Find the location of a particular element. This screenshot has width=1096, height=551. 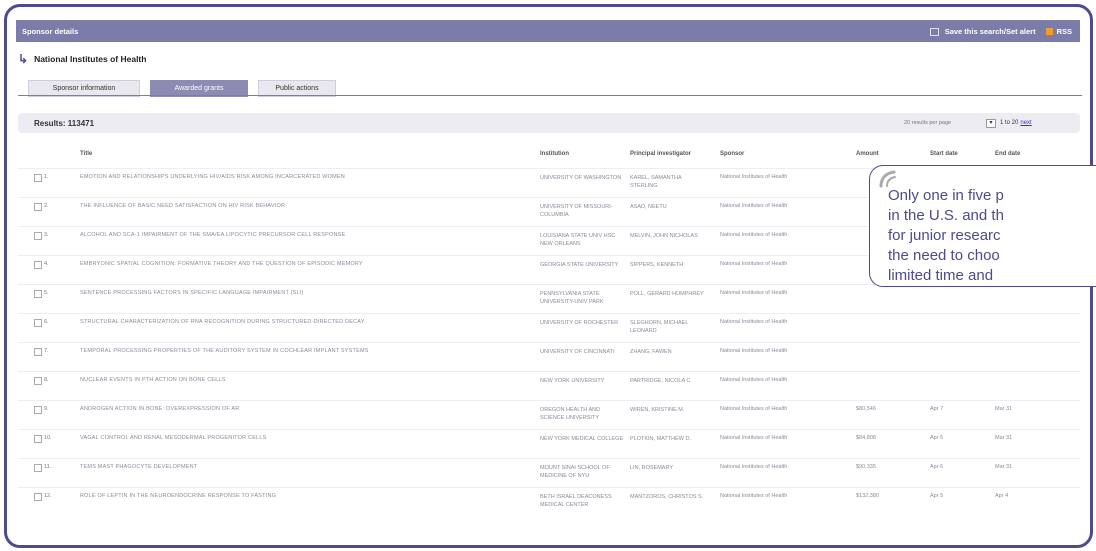

col-amount: Amount is located at coordinates (867, 154).